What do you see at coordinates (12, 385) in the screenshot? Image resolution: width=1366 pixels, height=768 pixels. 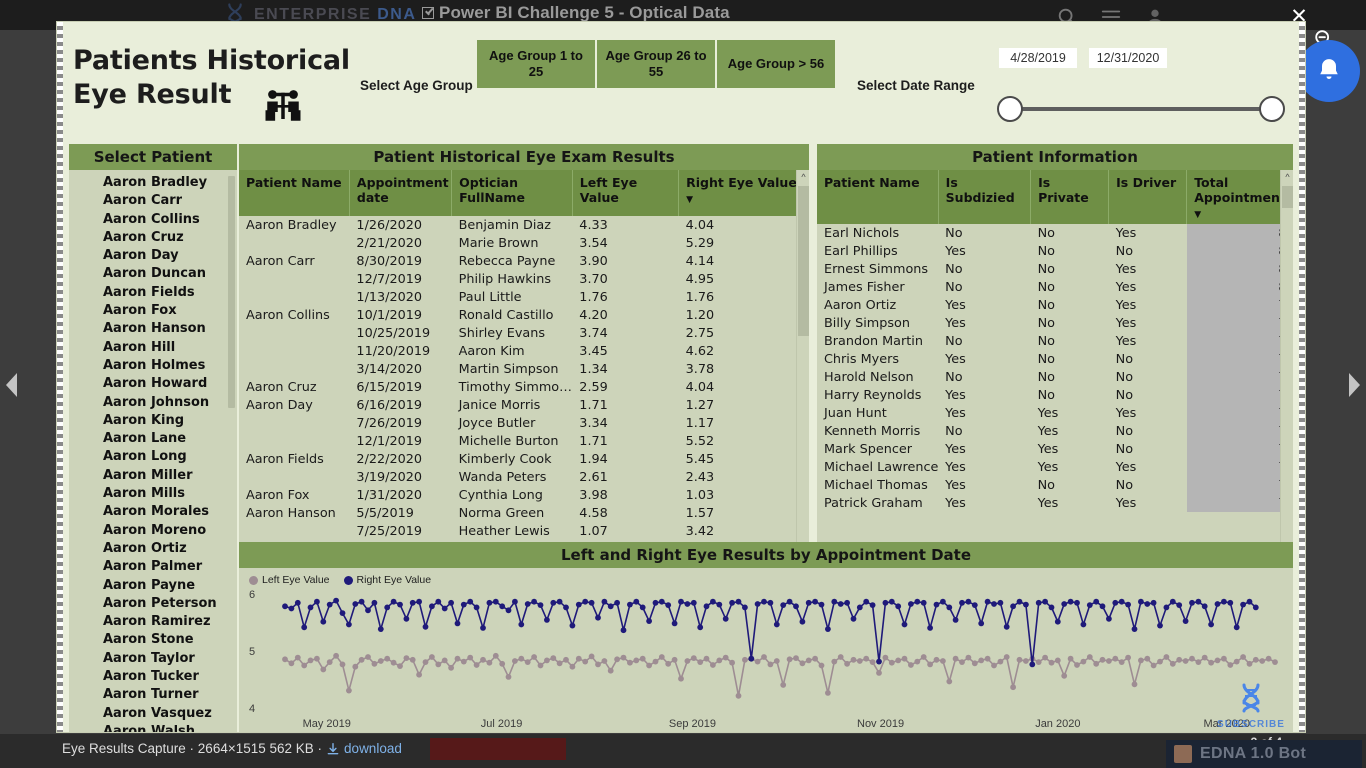 I see `previous-arrow-icon` at bounding box center [12, 385].